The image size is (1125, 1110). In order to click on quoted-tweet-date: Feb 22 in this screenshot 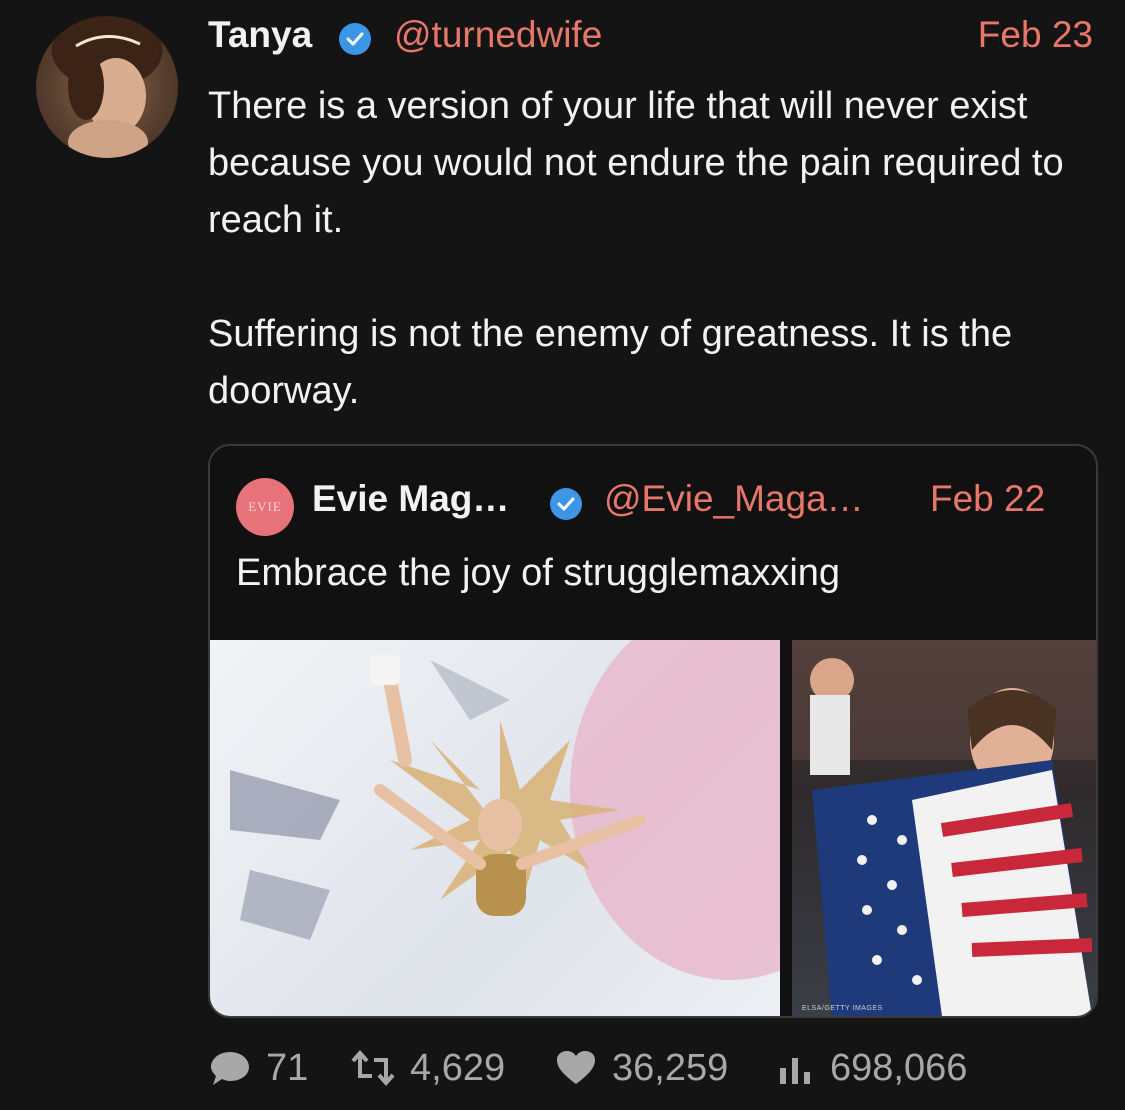, I will do `click(987, 499)`.